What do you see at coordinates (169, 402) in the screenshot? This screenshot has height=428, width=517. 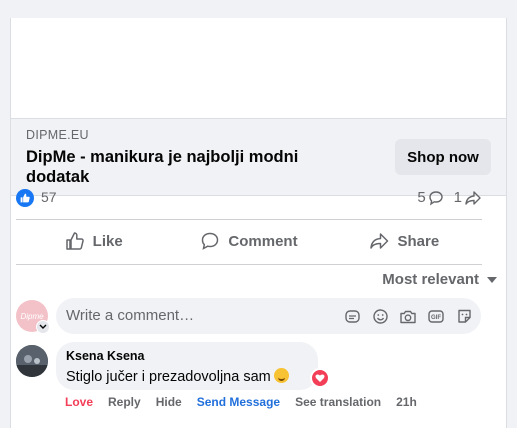 I see `hide-link: Hide` at bounding box center [169, 402].